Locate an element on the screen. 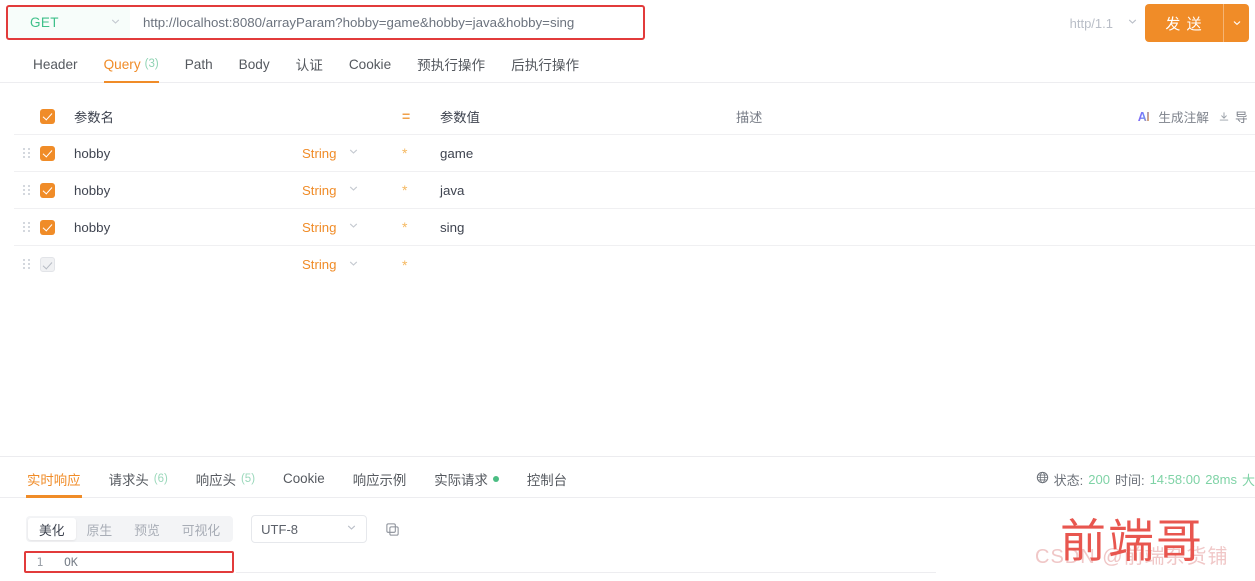 The width and height of the screenshot is (1255, 581). tab-label: 响应头 is located at coordinates (215, 480).